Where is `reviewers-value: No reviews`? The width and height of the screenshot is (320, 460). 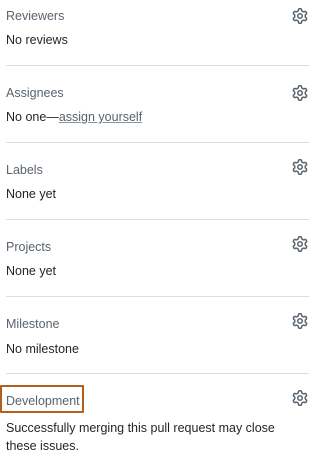 reviewers-value: No reviews is located at coordinates (37, 40).